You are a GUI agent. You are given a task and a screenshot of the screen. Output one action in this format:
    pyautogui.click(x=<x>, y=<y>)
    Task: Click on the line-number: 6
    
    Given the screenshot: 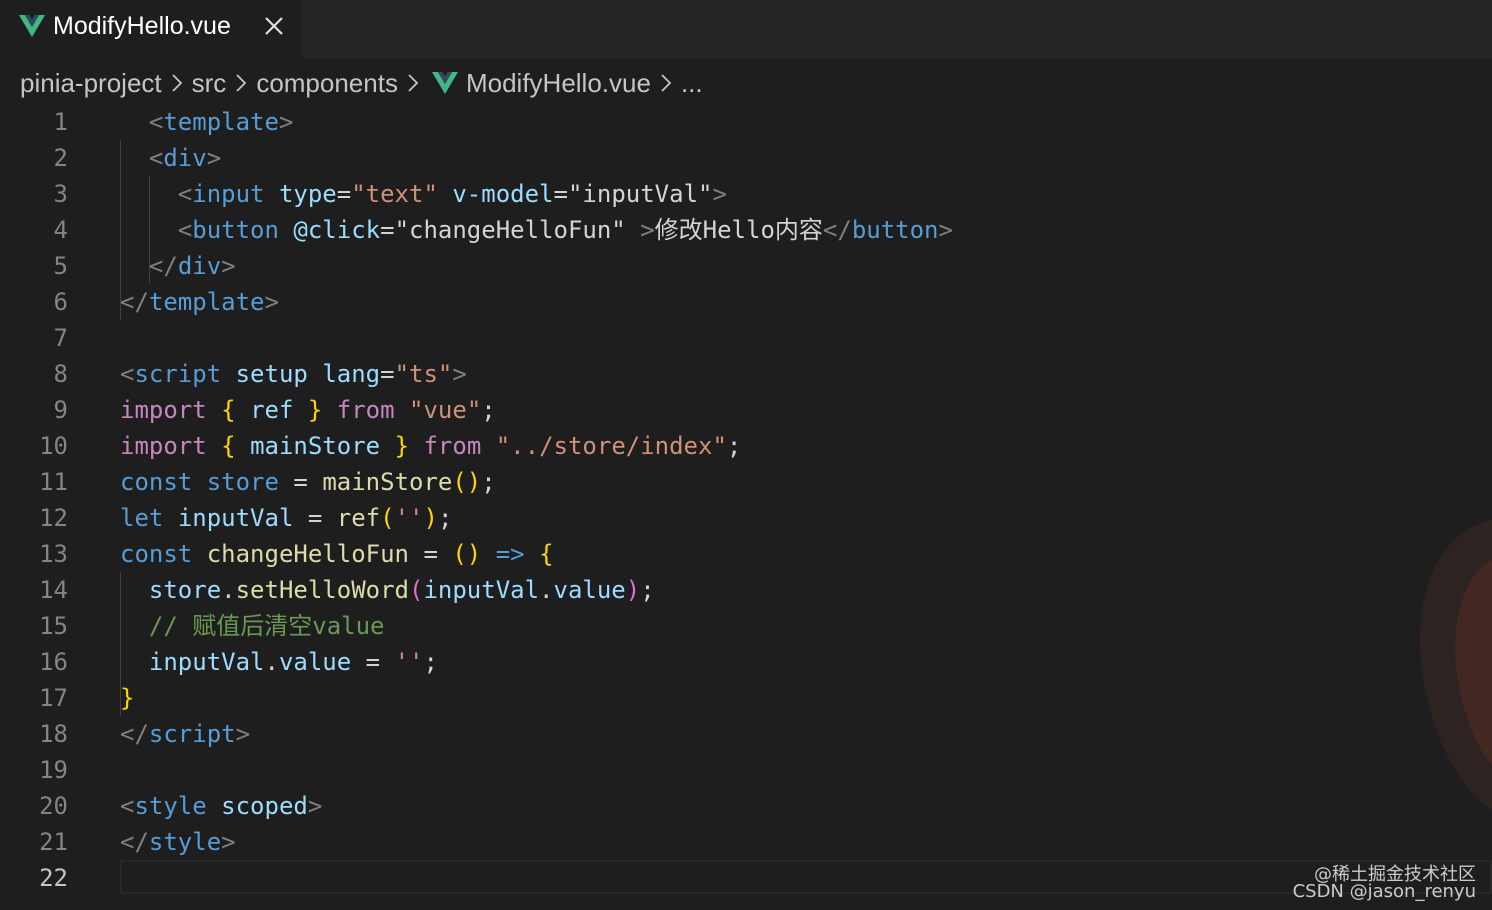 What is the action you would take?
    pyautogui.click(x=60, y=302)
    